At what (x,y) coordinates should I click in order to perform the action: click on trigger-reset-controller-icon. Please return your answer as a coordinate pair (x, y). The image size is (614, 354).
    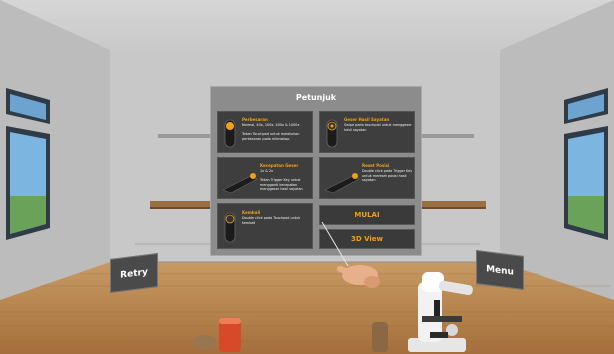
    Looking at the image, I should click on (342, 183).